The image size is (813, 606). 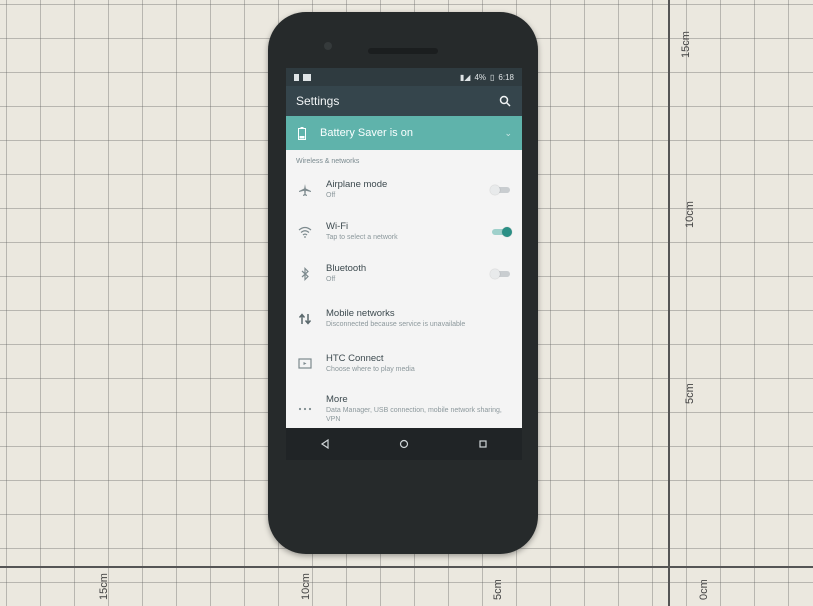 I want to click on setting-wifi: Wi-Fi Tap to select a network, so click(x=404, y=232).